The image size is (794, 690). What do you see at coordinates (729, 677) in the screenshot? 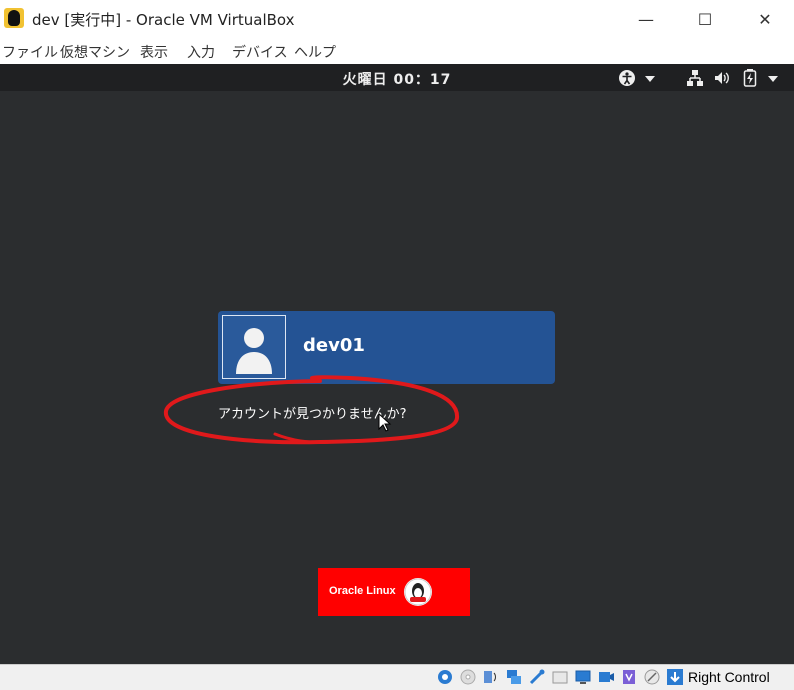
I see `host-key-label: Right Control` at bounding box center [729, 677].